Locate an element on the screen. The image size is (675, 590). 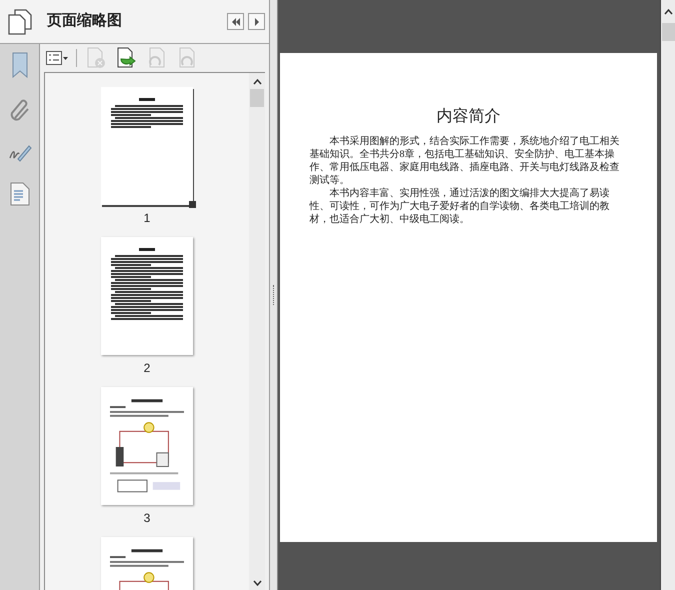
document-lines-icon is located at coordinates (20, 194).